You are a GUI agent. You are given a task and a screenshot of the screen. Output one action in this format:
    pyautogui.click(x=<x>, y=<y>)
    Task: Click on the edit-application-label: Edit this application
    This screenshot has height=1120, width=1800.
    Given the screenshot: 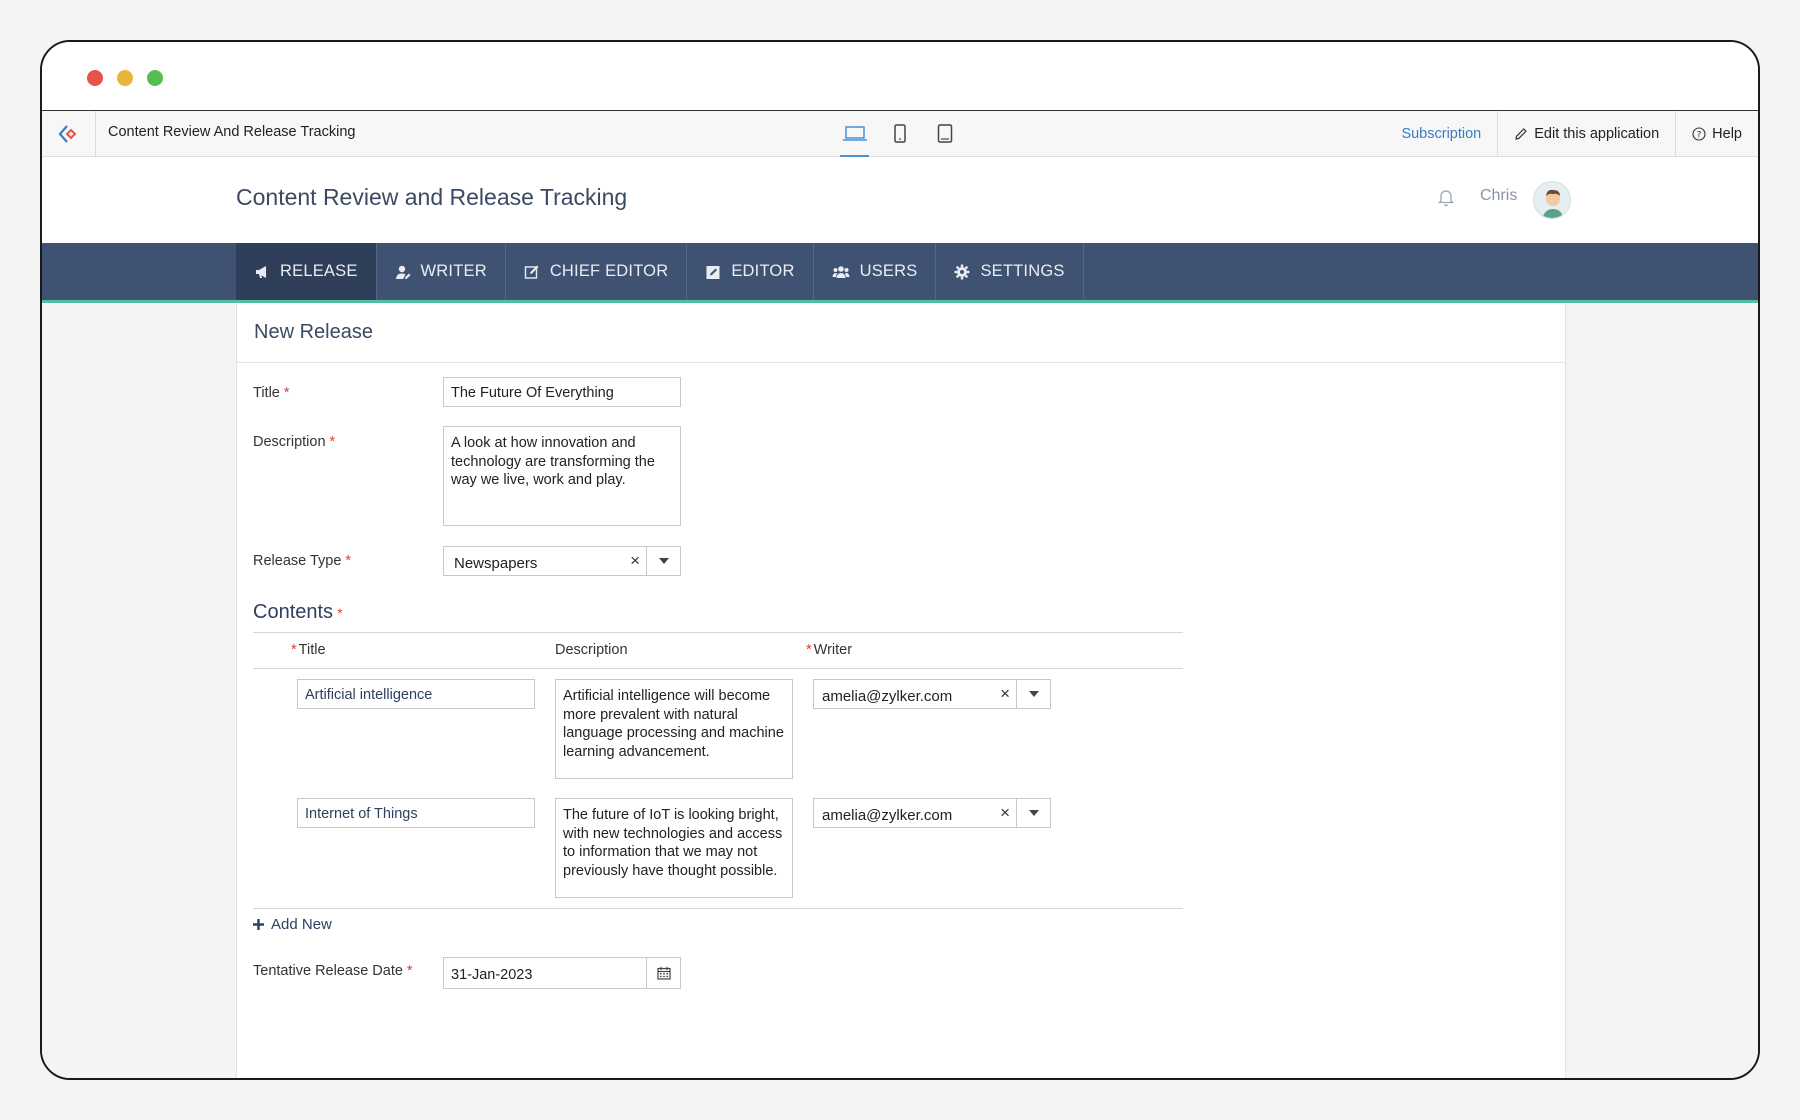 What is the action you would take?
    pyautogui.click(x=1597, y=133)
    